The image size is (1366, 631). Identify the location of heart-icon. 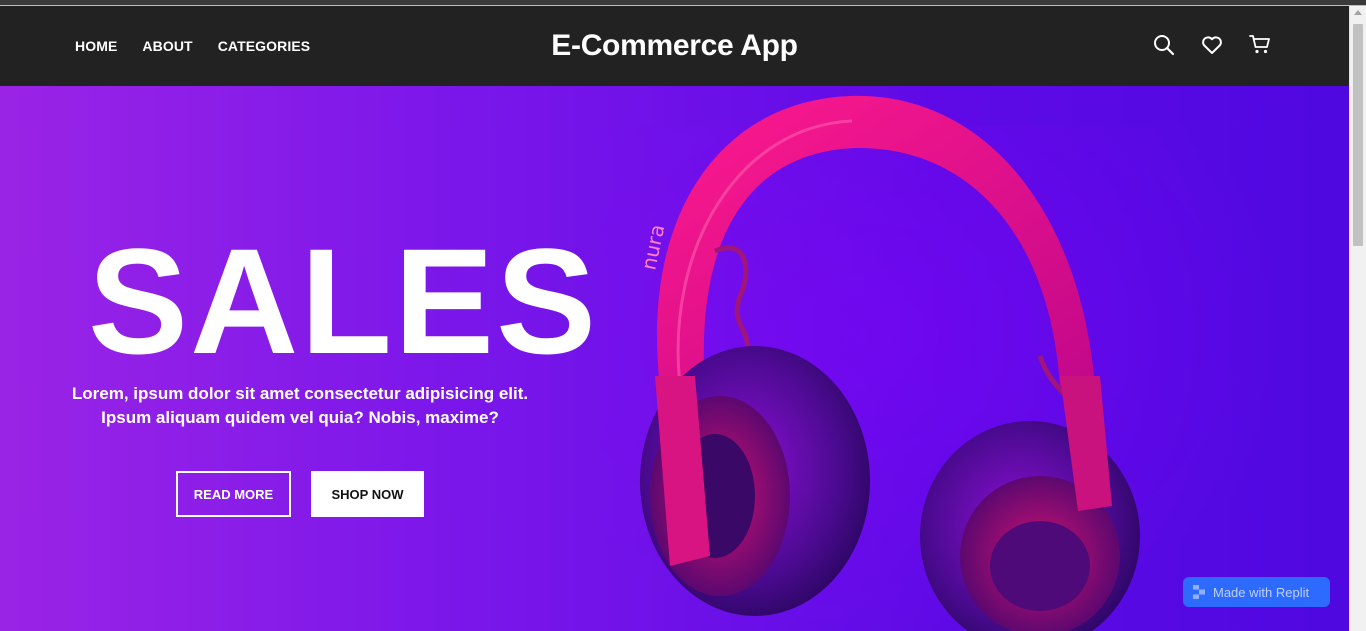
(1212, 45).